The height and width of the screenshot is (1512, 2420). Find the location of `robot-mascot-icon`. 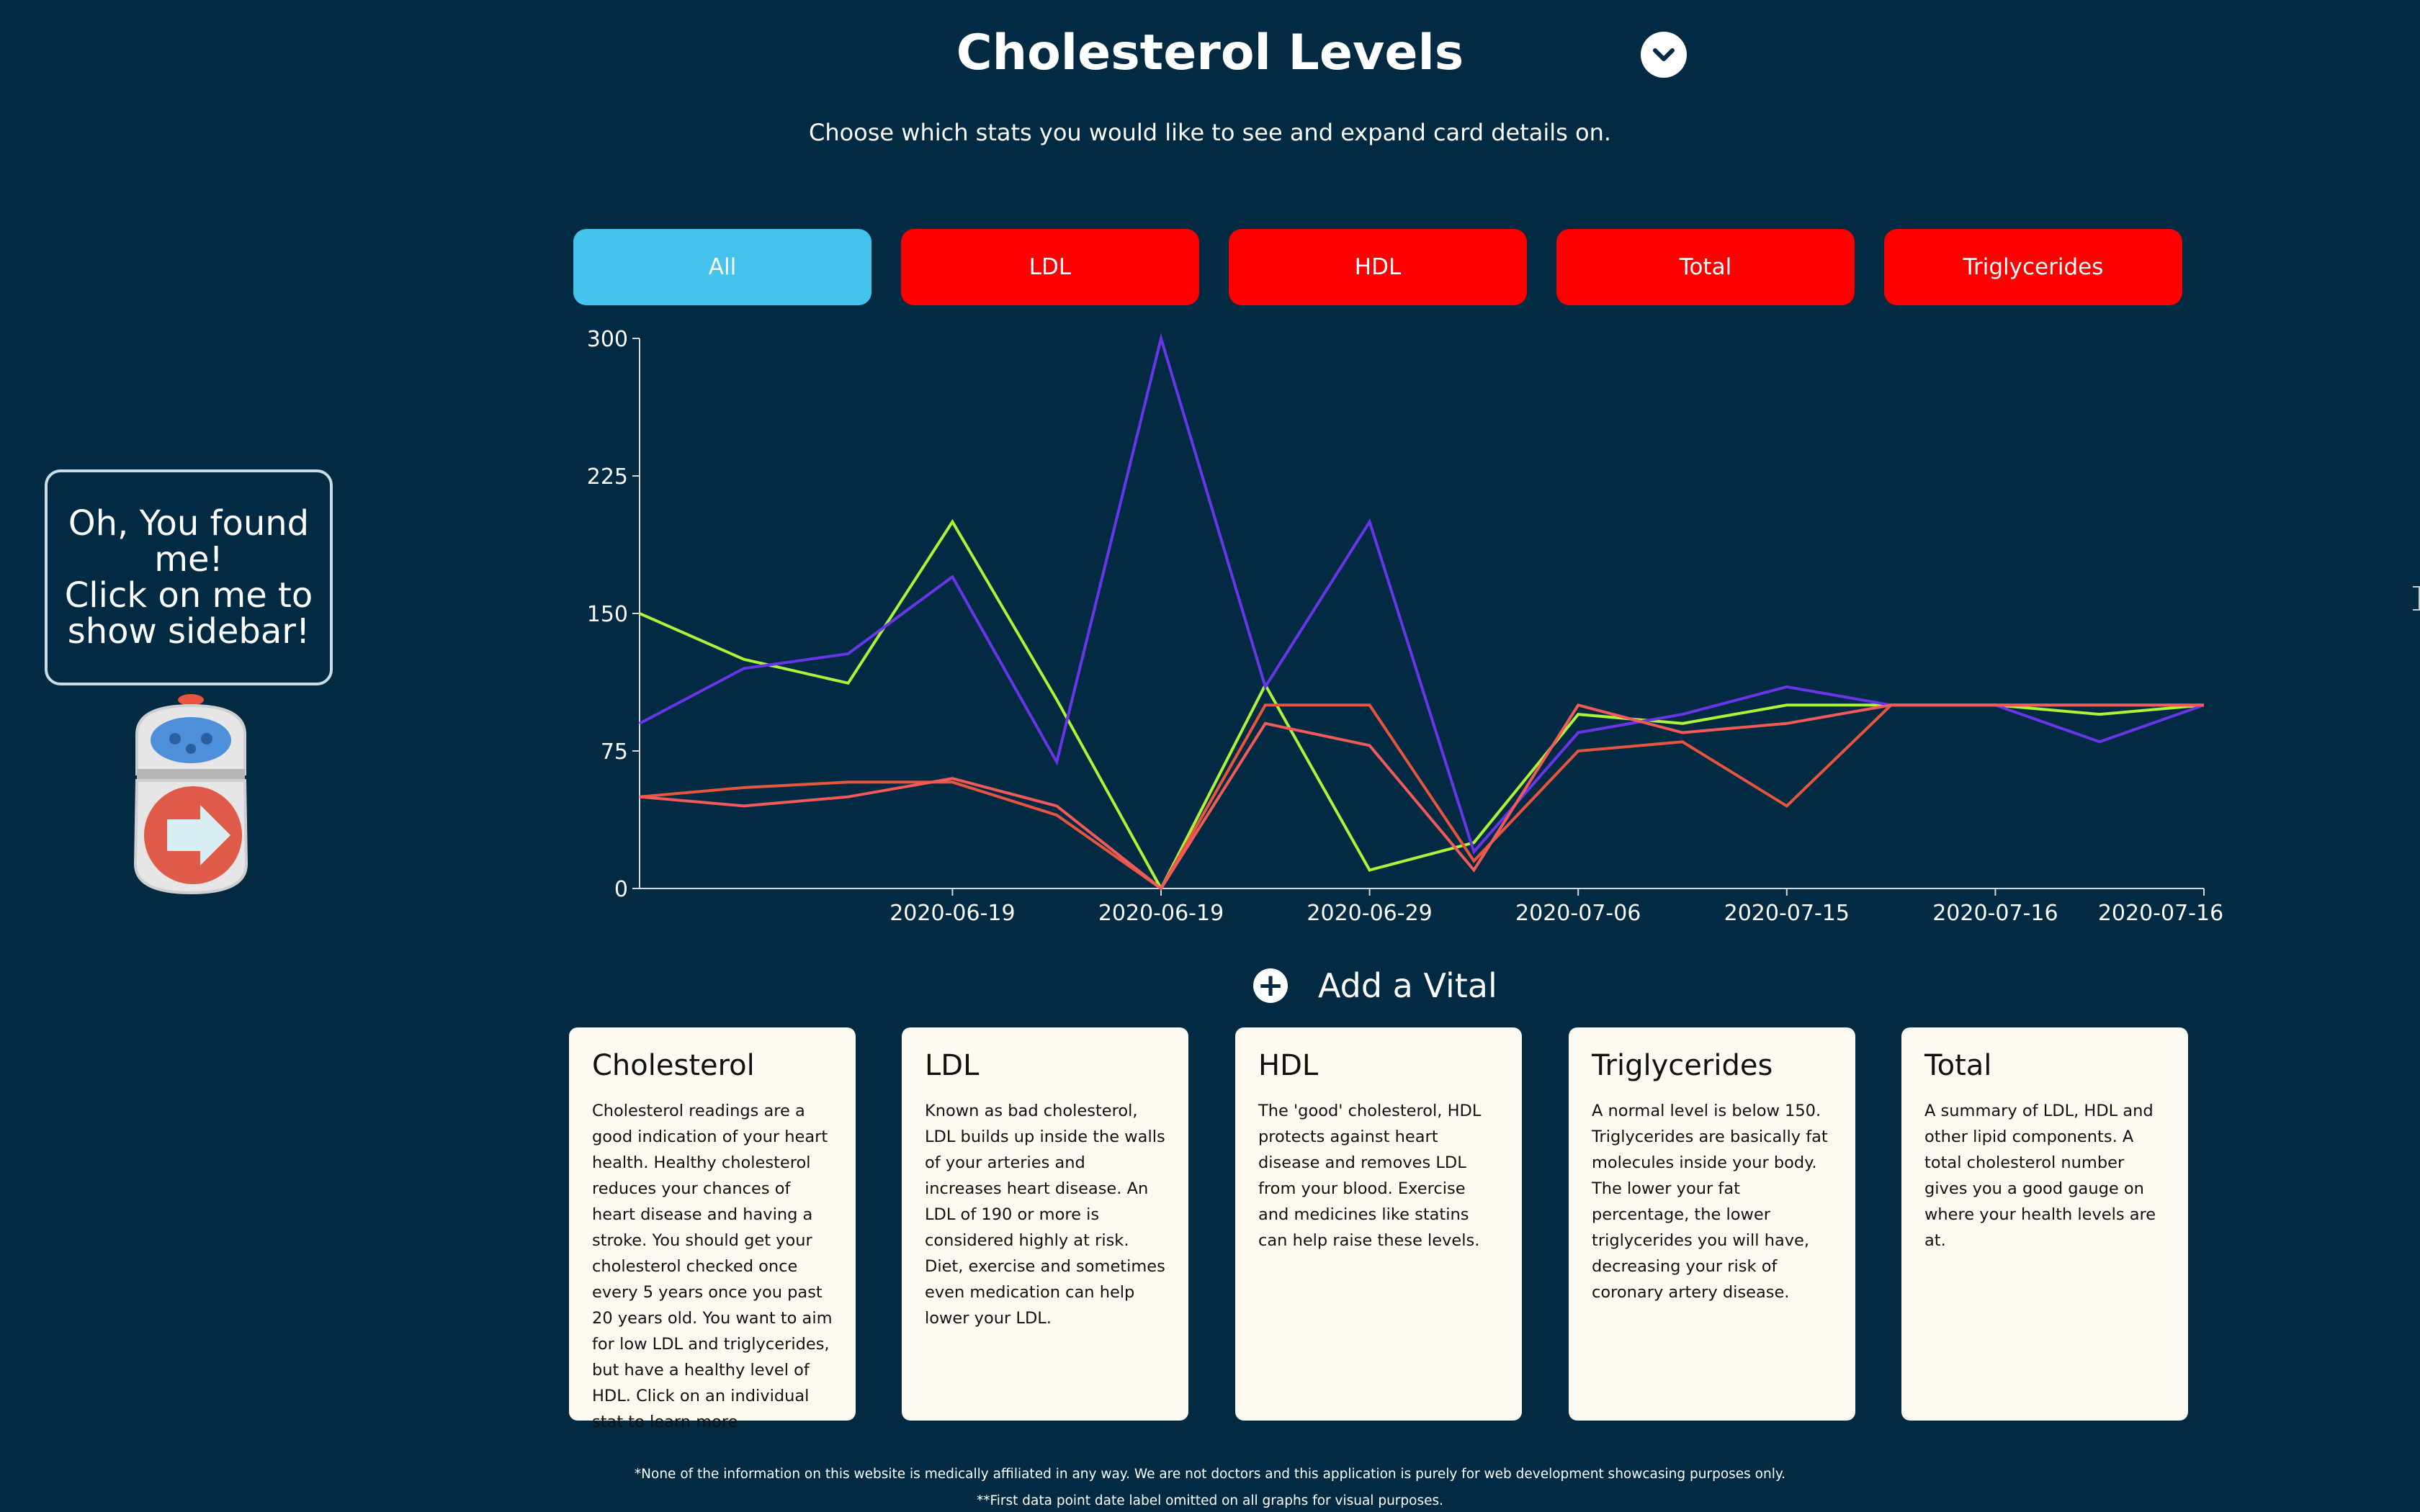

robot-mascot-icon is located at coordinates (191, 793).